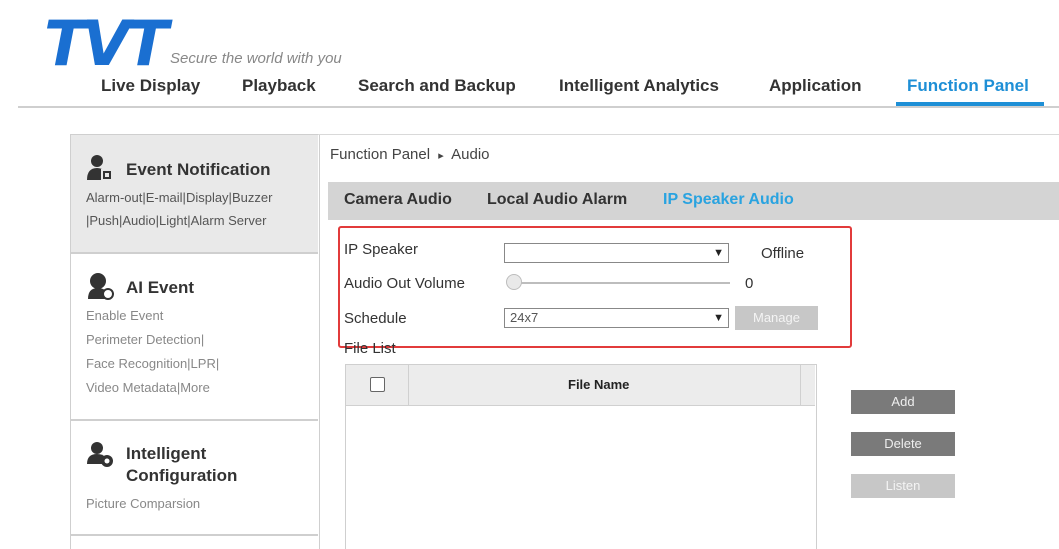 The height and width of the screenshot is (549, 1059). Describe the element at coordinates (160, 287) in the screenshot. I see `sidebar-title-ai-event: AI Event` at that location.